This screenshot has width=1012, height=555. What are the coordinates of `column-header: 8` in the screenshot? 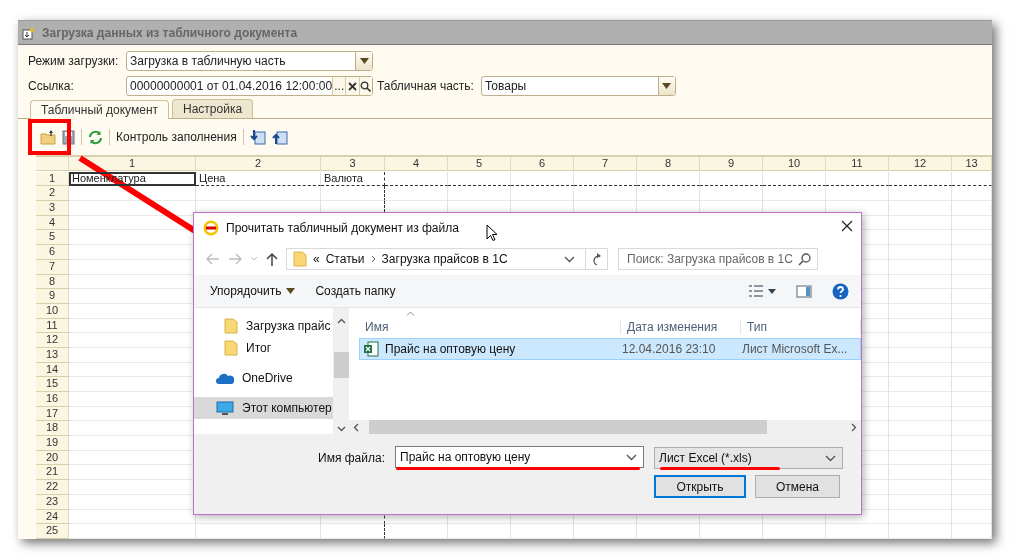 It's located at (668, 164).